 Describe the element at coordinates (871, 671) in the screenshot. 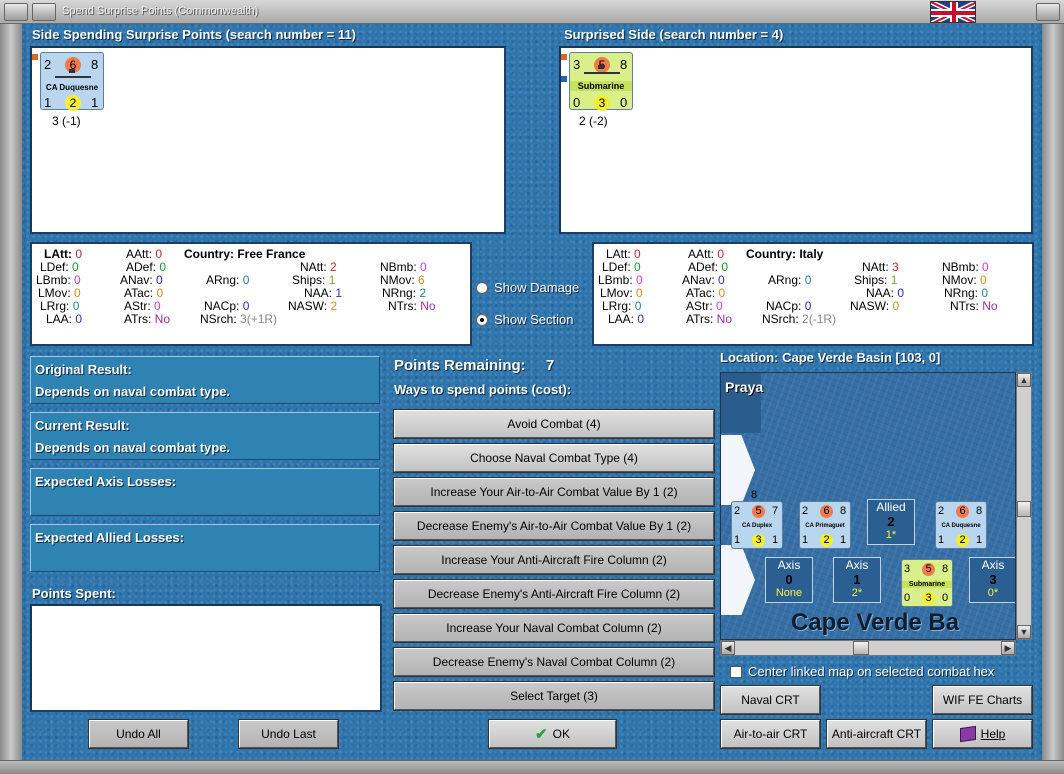

I see `center-linked-map-label: Center linked map on selected combat hex` at that location.